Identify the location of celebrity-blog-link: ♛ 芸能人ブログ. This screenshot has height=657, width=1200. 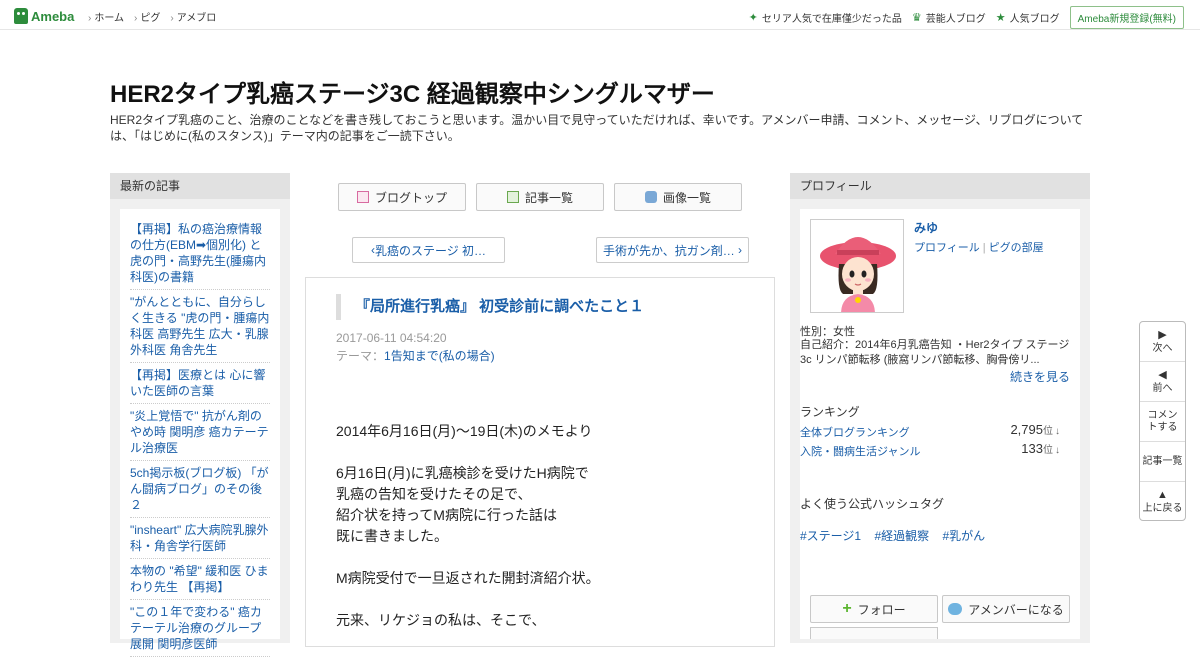
(949, 17).